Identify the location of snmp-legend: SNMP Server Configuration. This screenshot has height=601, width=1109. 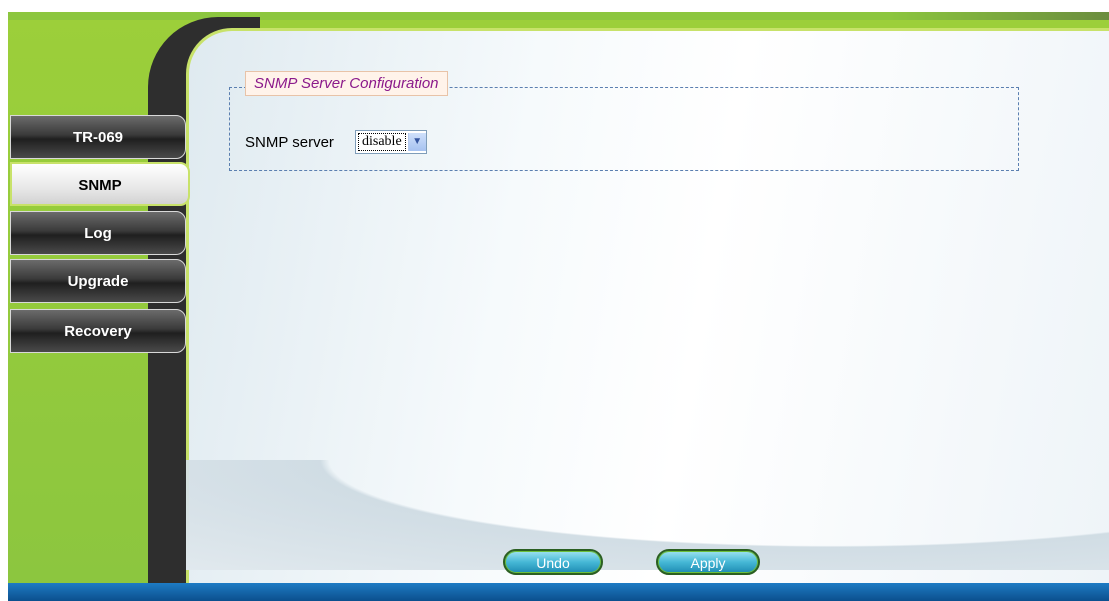
(346, 83).